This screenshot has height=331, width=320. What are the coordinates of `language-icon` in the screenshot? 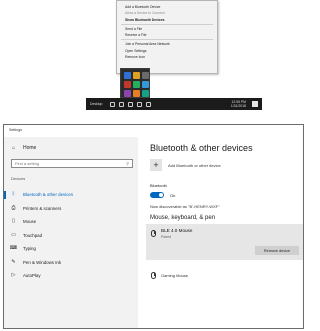 It's located at (149, 104).